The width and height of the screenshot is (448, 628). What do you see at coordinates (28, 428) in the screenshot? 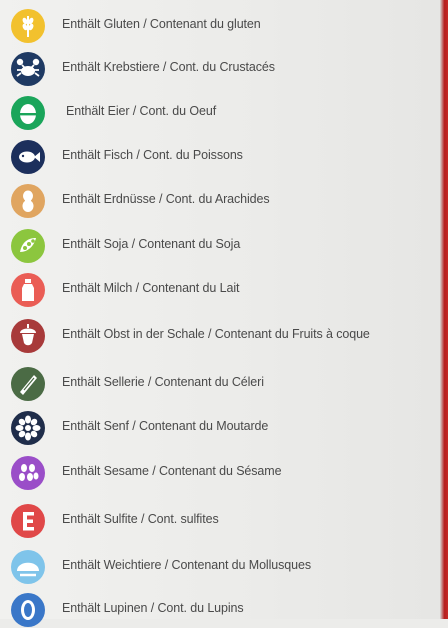
I see `mustard-icon` at bounding box center [28, 428].